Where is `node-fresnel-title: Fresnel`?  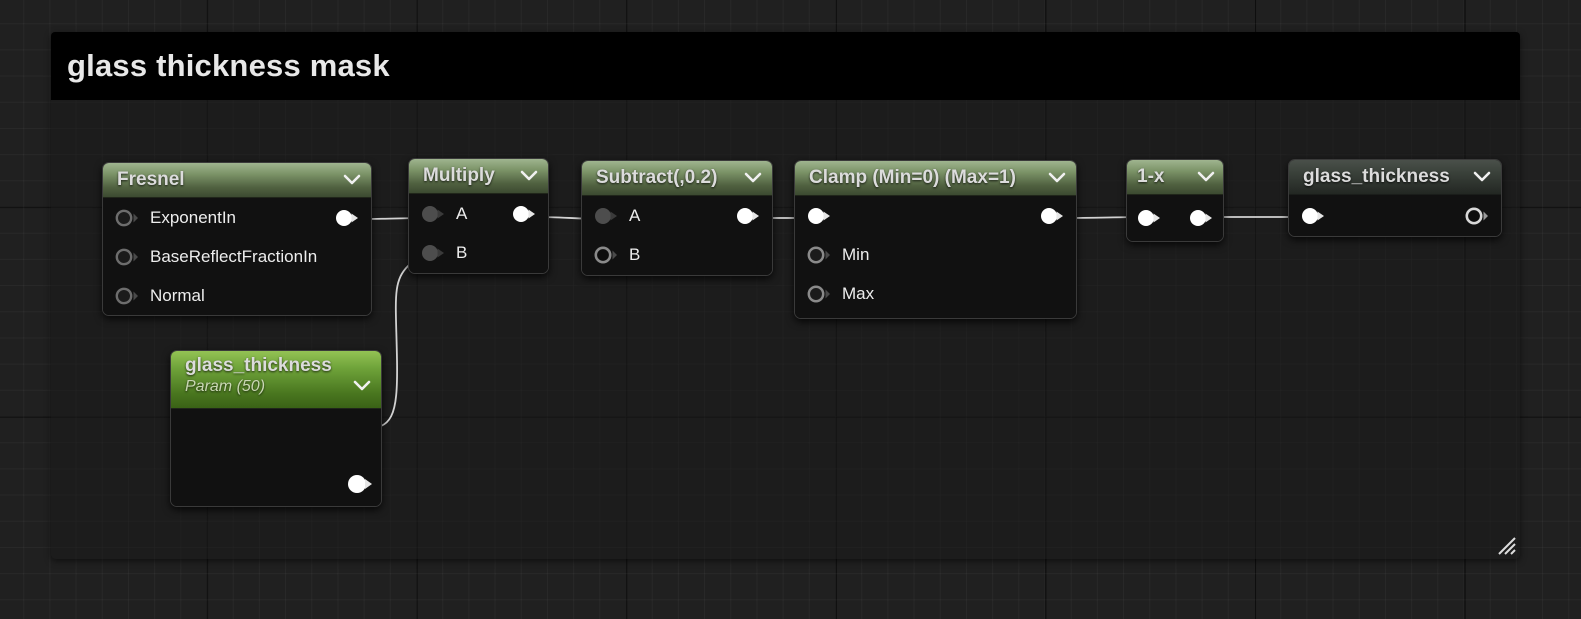 node-fresnel-title: Fresnel is located at coordinates (151, 180).